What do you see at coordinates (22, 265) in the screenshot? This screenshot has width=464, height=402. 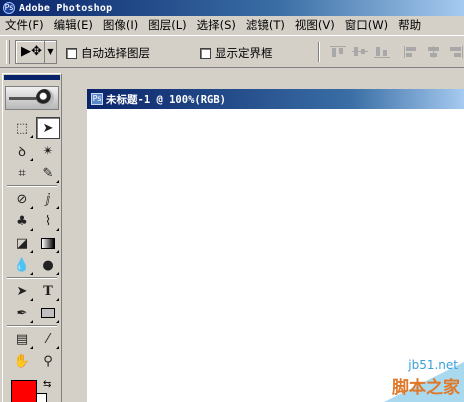 I see `blur-tool-icon: 💧` at bounding box center [22, 265].